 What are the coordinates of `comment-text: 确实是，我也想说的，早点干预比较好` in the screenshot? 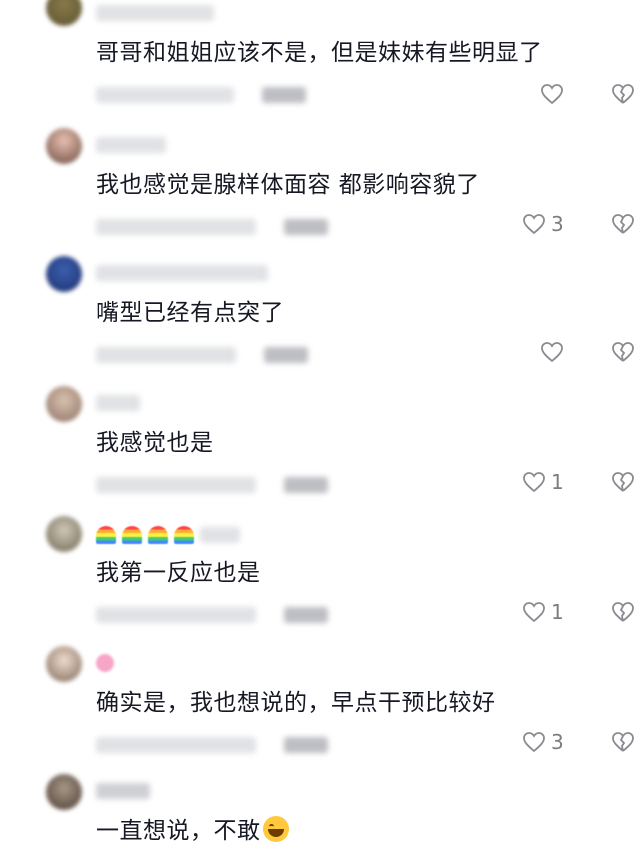 It's located at (296, 703).